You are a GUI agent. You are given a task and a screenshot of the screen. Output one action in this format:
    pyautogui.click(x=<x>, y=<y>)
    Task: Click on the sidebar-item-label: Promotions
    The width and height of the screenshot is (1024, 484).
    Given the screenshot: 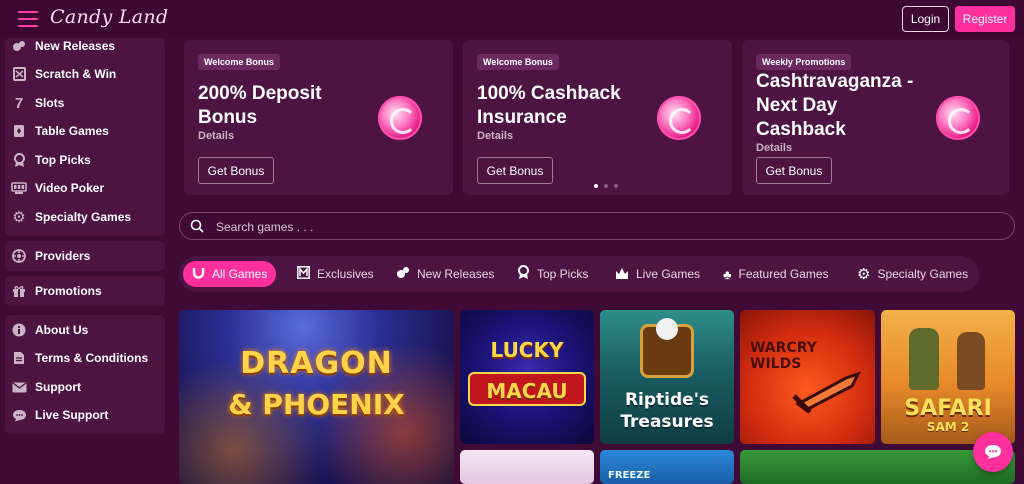 What is the action you would take?
    pyautogui.click(x=68, y=291)
    